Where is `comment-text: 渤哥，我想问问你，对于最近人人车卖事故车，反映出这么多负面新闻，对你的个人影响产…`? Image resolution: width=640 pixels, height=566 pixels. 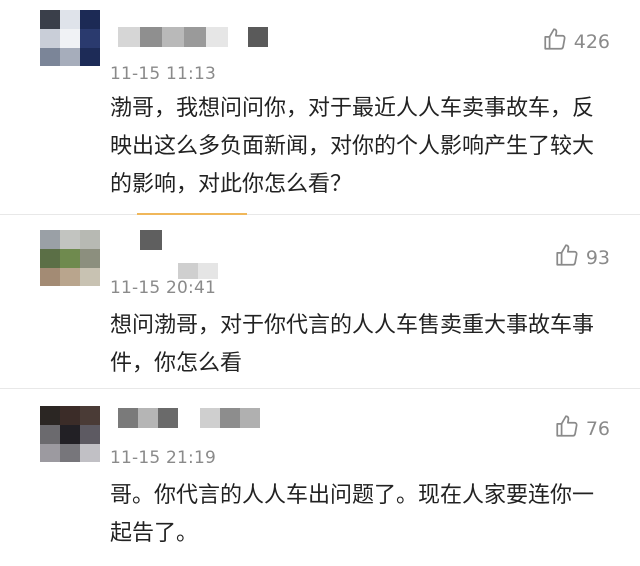
comment-text: 渤哥，我想问问你，对于最近人人车卖事故车，反映出这么多负面新闻，对你的个人影响产… is located at coordinates (352, 146).